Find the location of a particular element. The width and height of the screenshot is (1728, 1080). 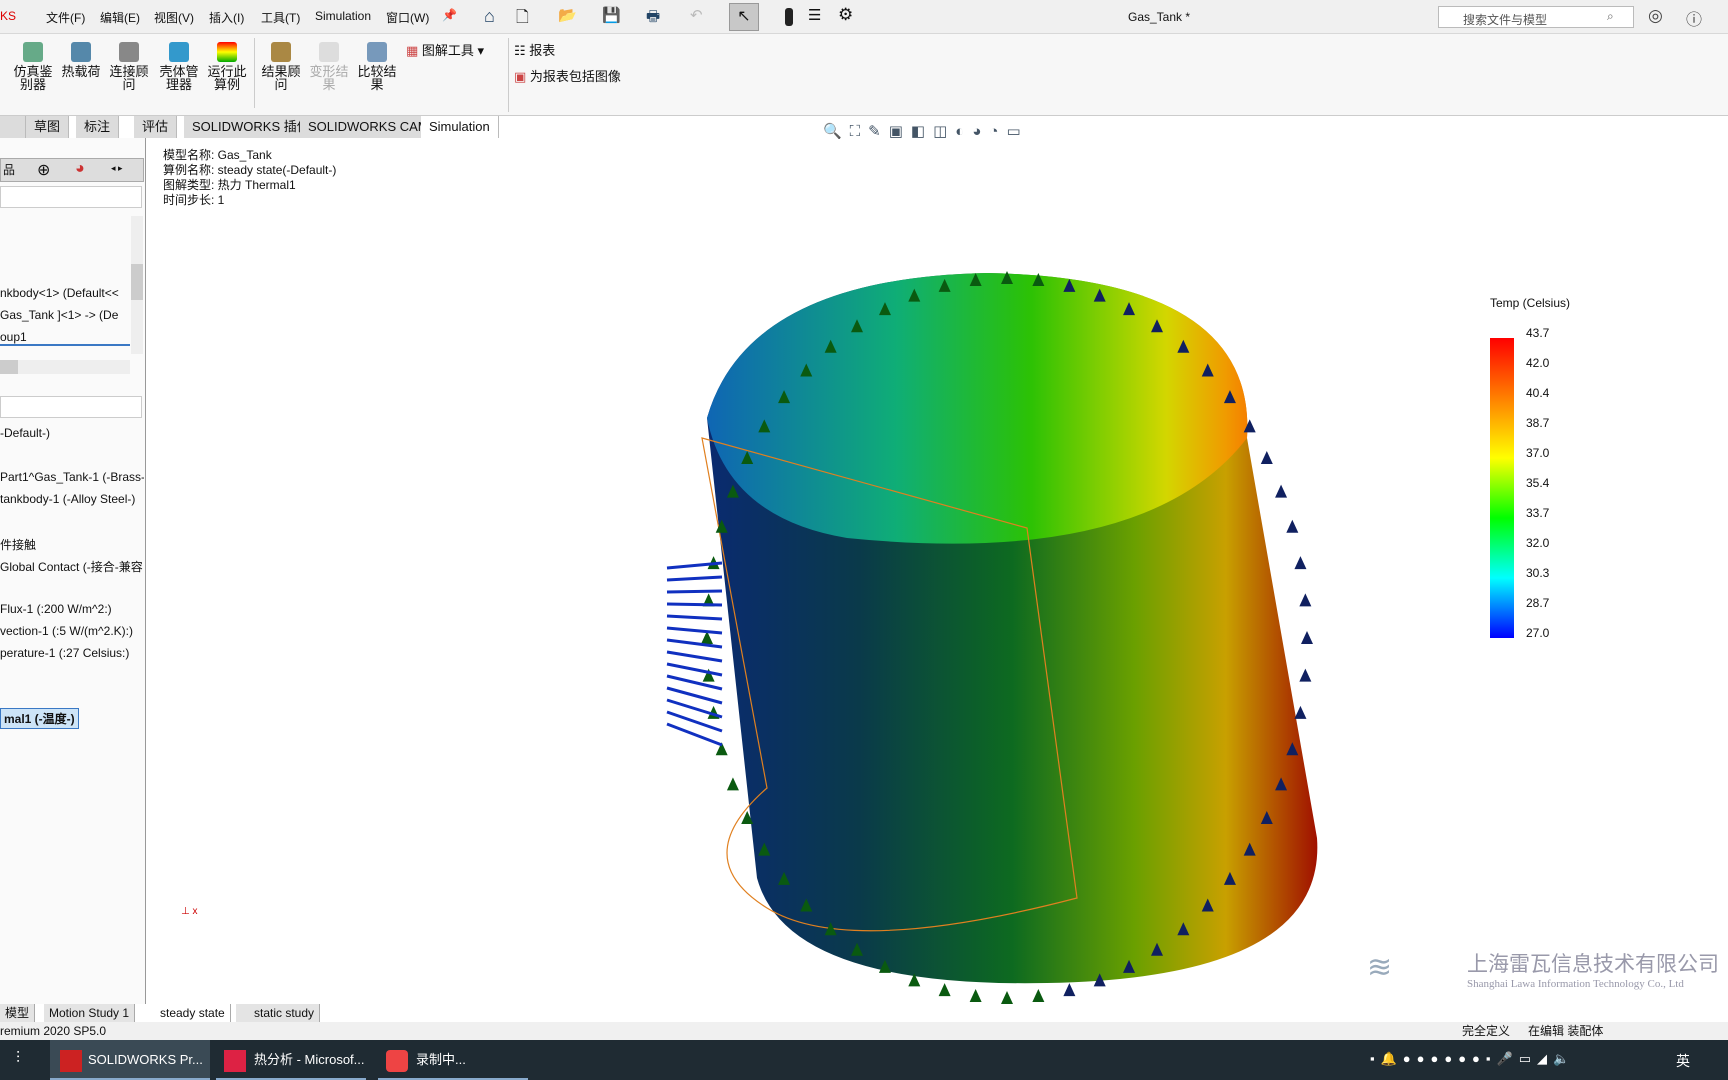

help-icon: ⓘ is located at coordinates (1694, 18).